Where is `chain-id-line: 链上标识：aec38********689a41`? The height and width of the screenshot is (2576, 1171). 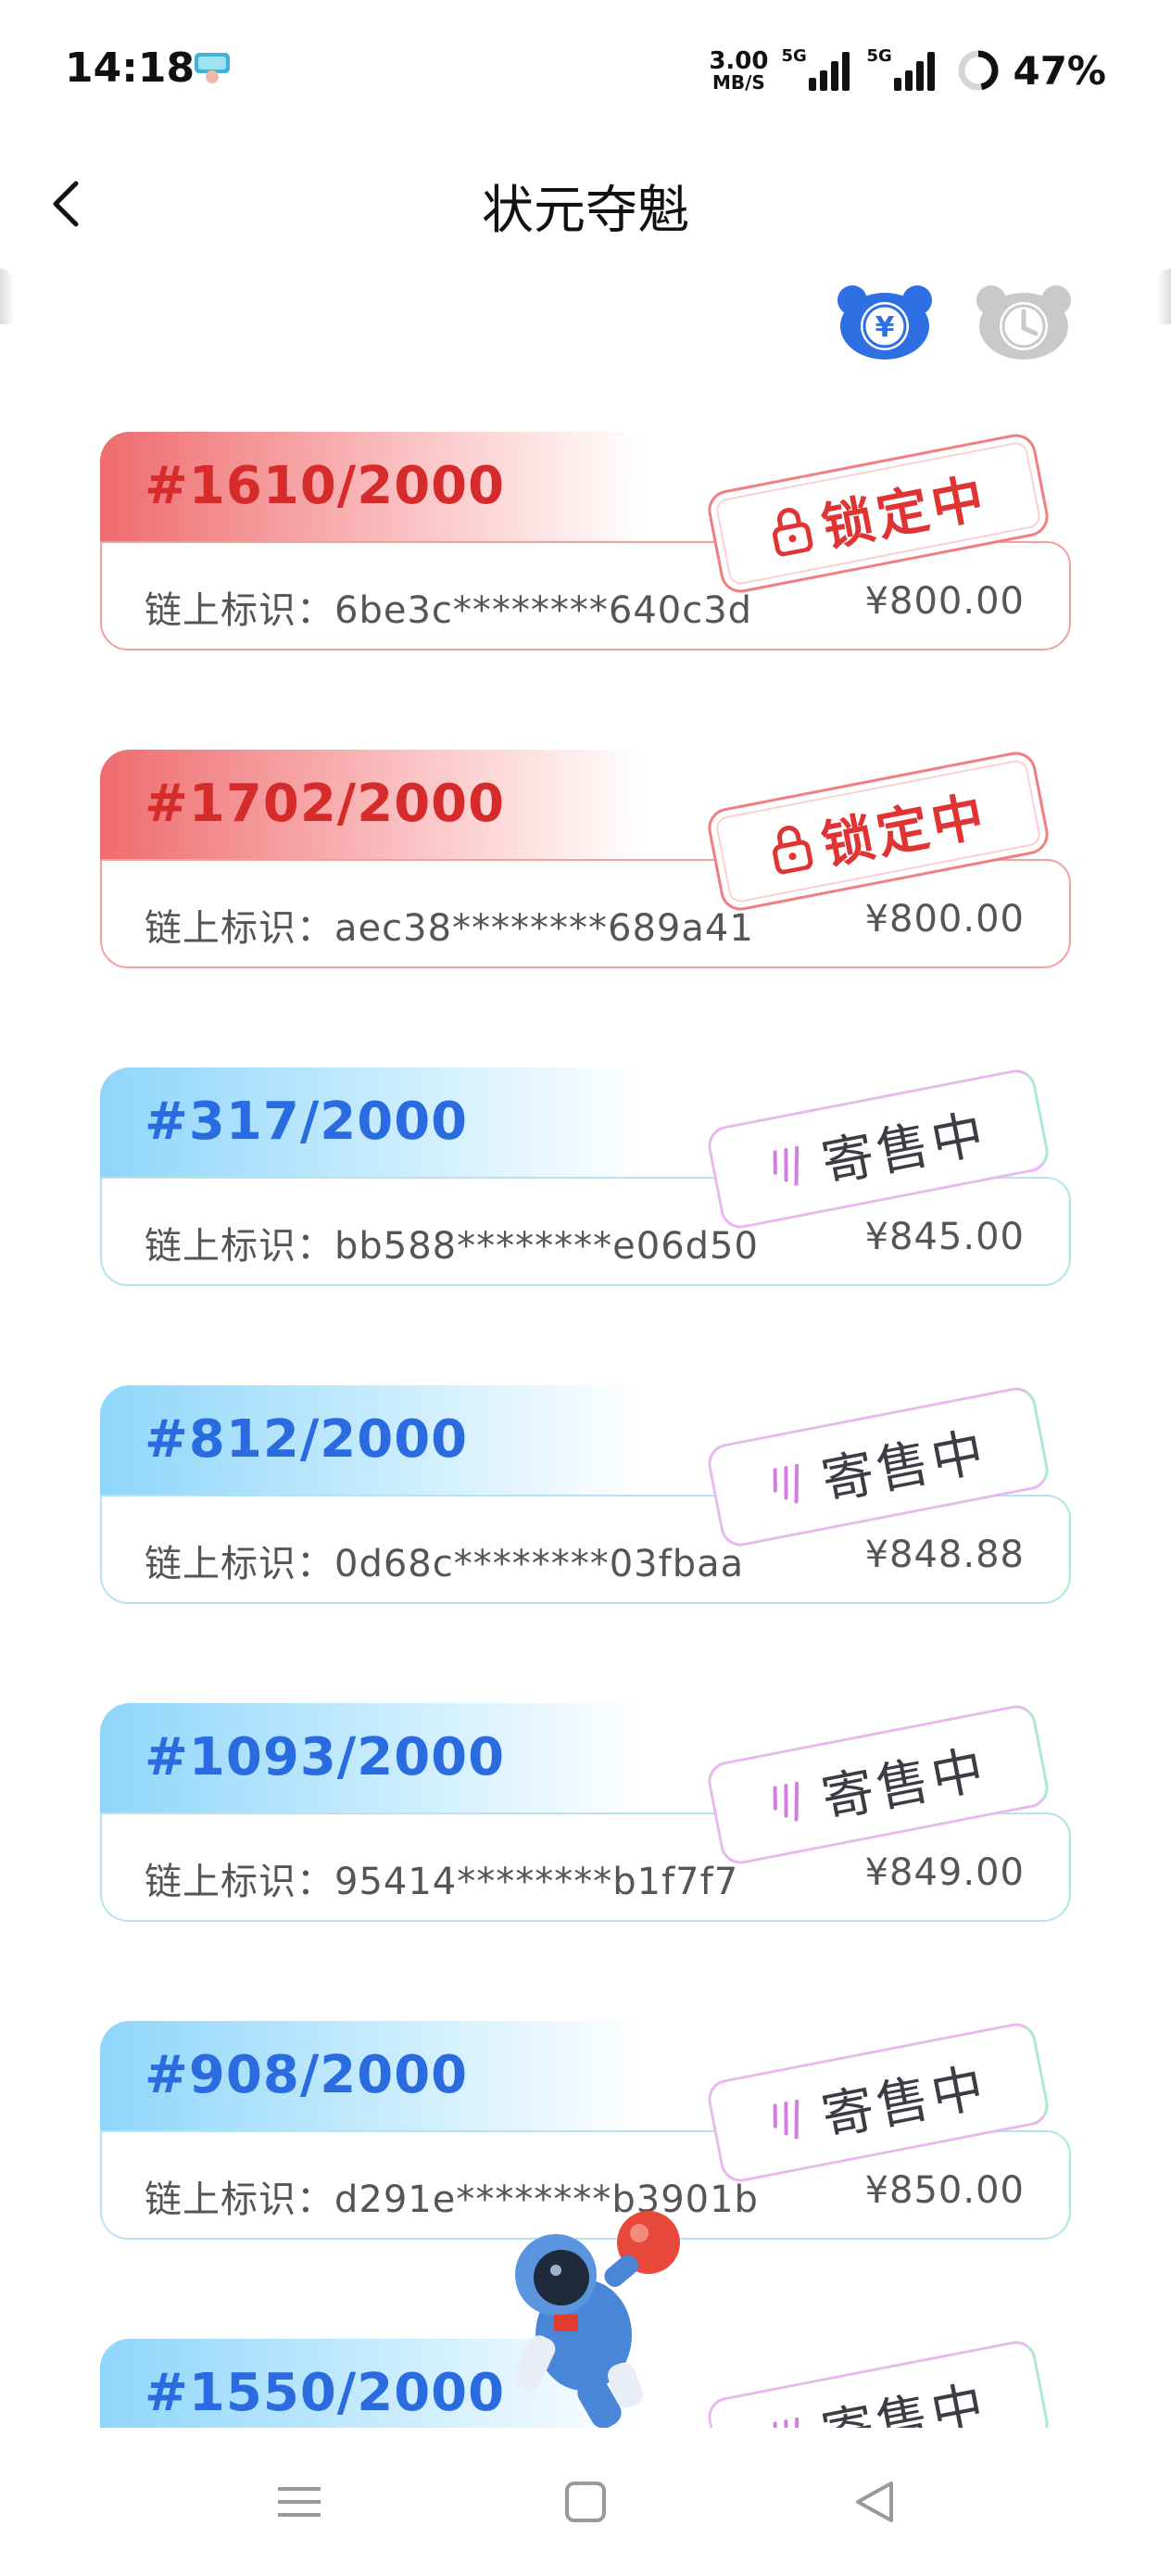
chain-id-line: 链上标识：aec38********689a41 is located at coordinates (450, 925).